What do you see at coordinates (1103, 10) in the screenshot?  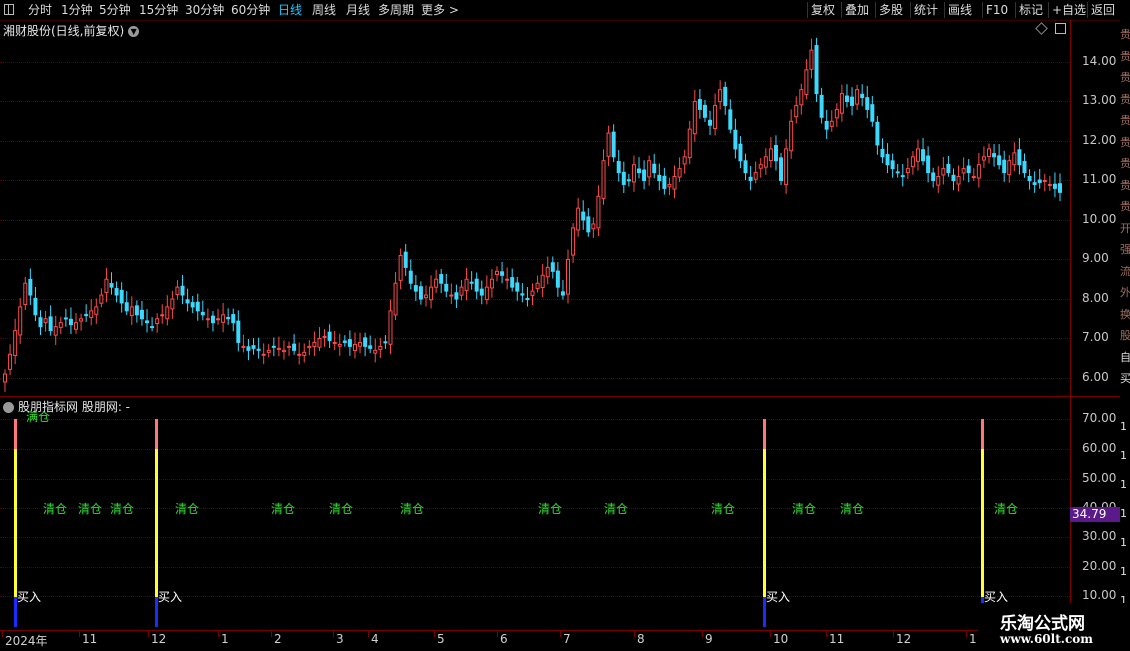 I see `toolbar-action-8: 返回` at bounding box center [1103, 10].